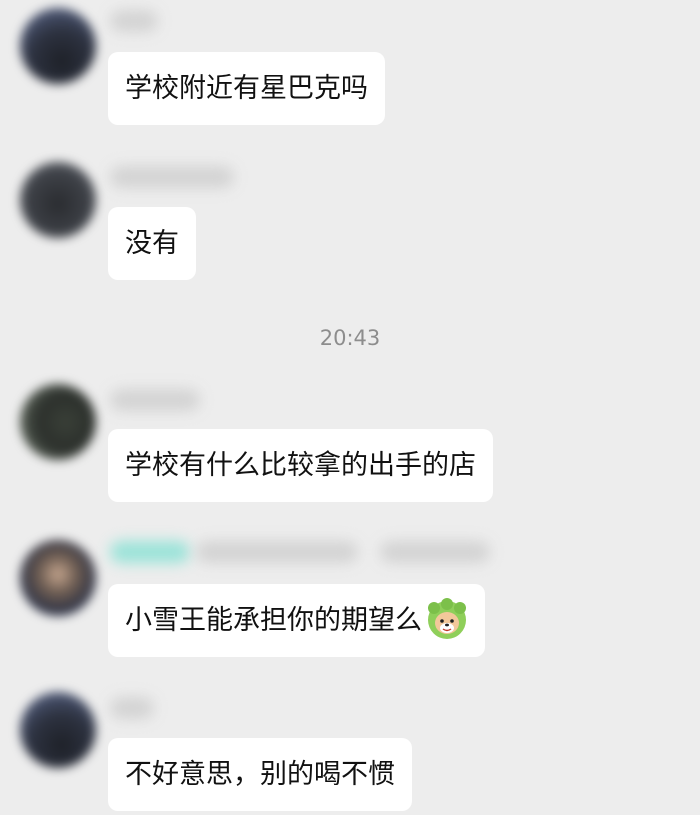  I want to click on message-text: 不好意思，别的喝不惯, so click(260, 774).